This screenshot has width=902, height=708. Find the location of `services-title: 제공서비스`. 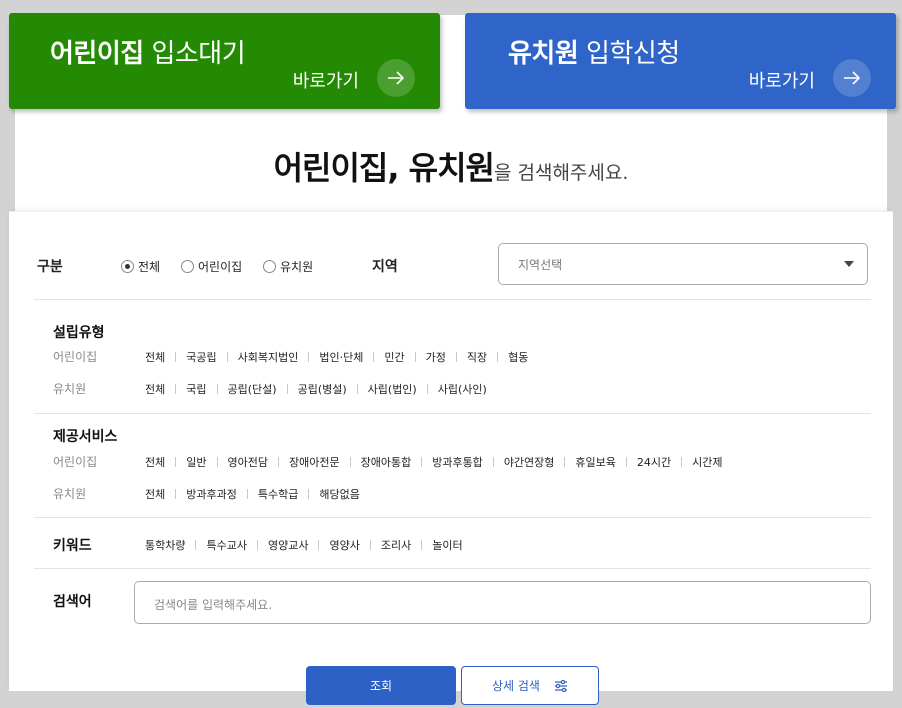

services-title: 제공서비스 is located at coordinates (85, 437).